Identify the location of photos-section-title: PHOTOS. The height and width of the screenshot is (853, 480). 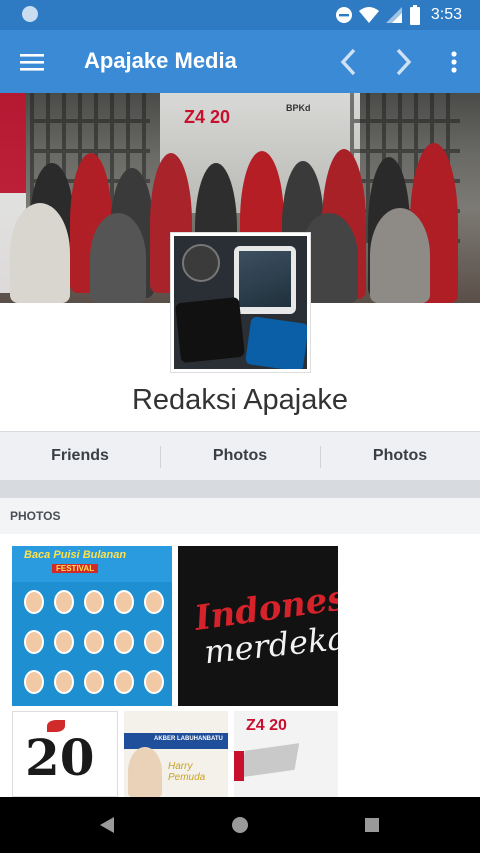
(35, 516).